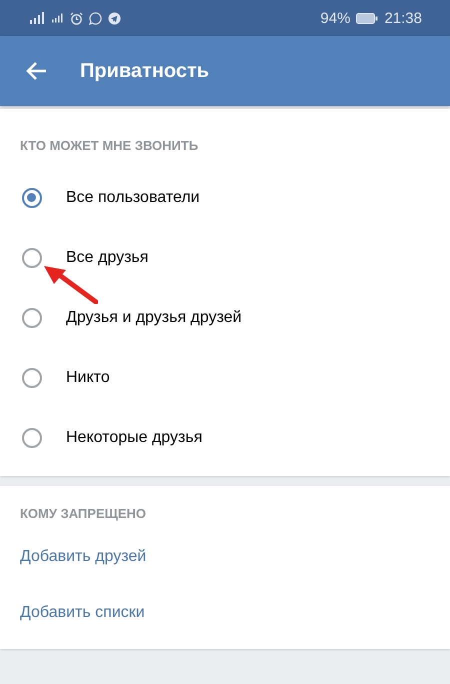  I want to click on paper-plane-icon, so click(114, 18).